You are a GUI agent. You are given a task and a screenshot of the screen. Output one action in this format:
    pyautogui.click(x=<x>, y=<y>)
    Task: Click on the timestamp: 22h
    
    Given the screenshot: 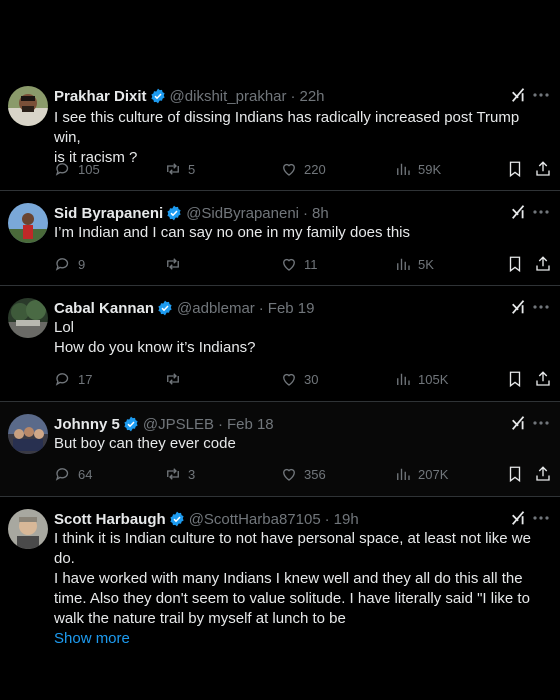 What is the action you would take?
    pyautogui.click(x=312, y=96)
    